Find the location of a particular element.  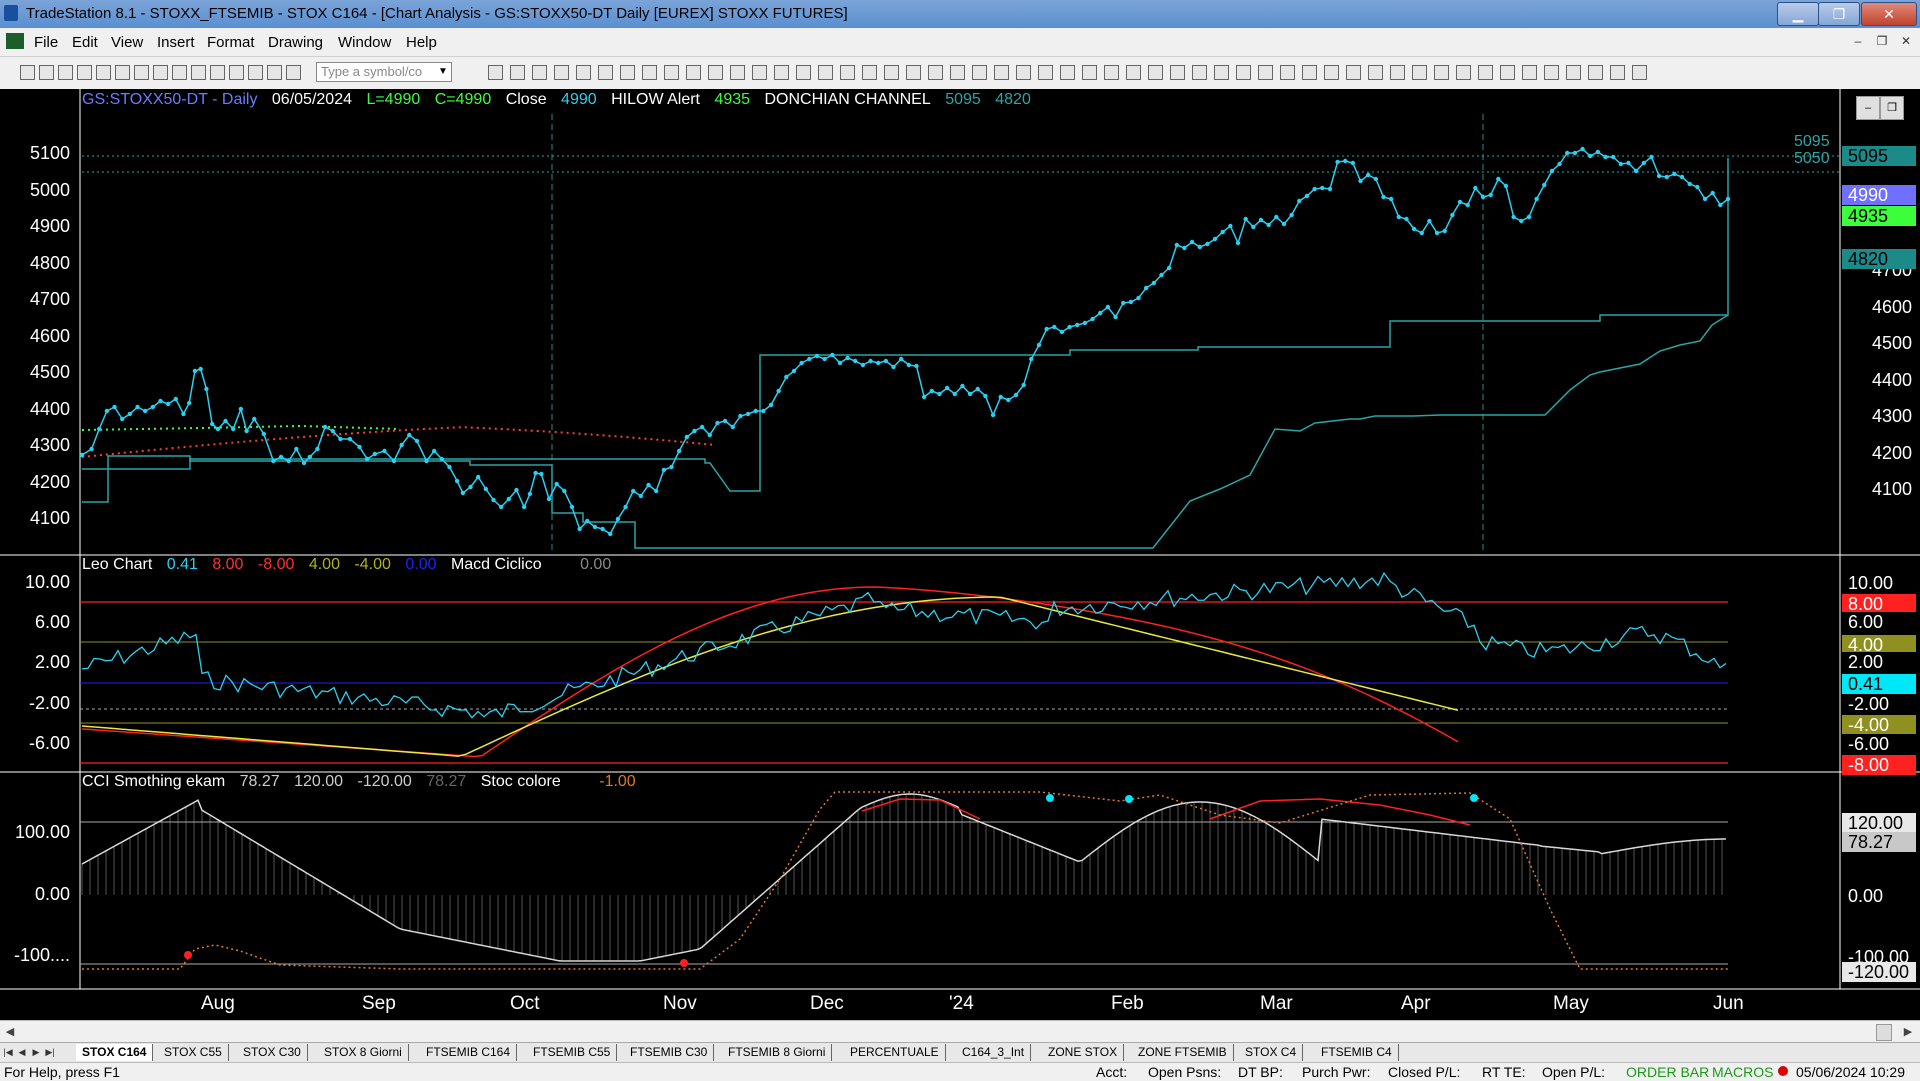

tab-stox-c30: STOX C30 is located at coordinates (272, 1052).